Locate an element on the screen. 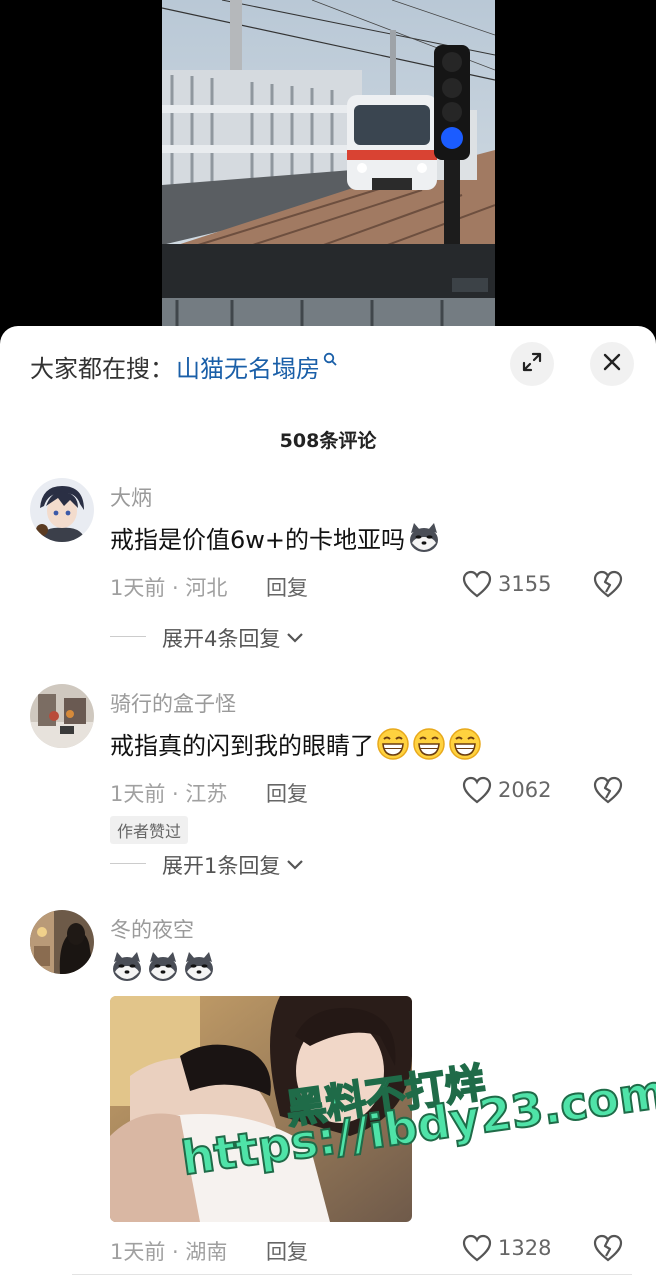  trending-search-term: 山猫无名塌房 is located at coordinates (248, 366).